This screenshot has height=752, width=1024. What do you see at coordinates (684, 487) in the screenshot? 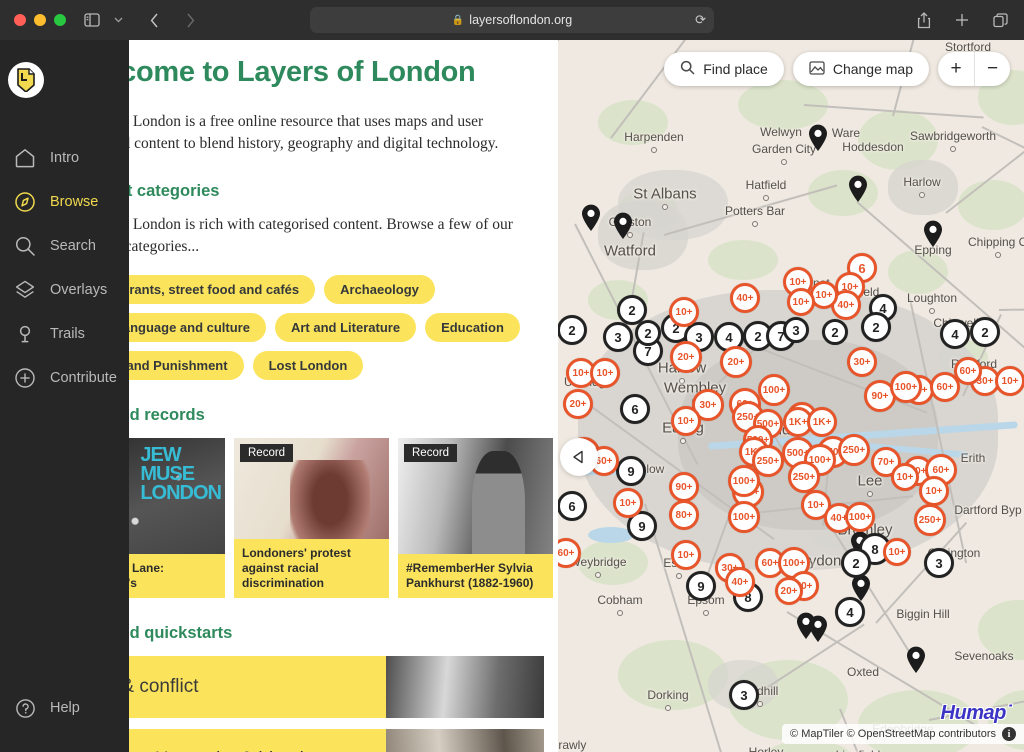
I see `map-cluster-marker: 90+` at bounding box center [684, 487].